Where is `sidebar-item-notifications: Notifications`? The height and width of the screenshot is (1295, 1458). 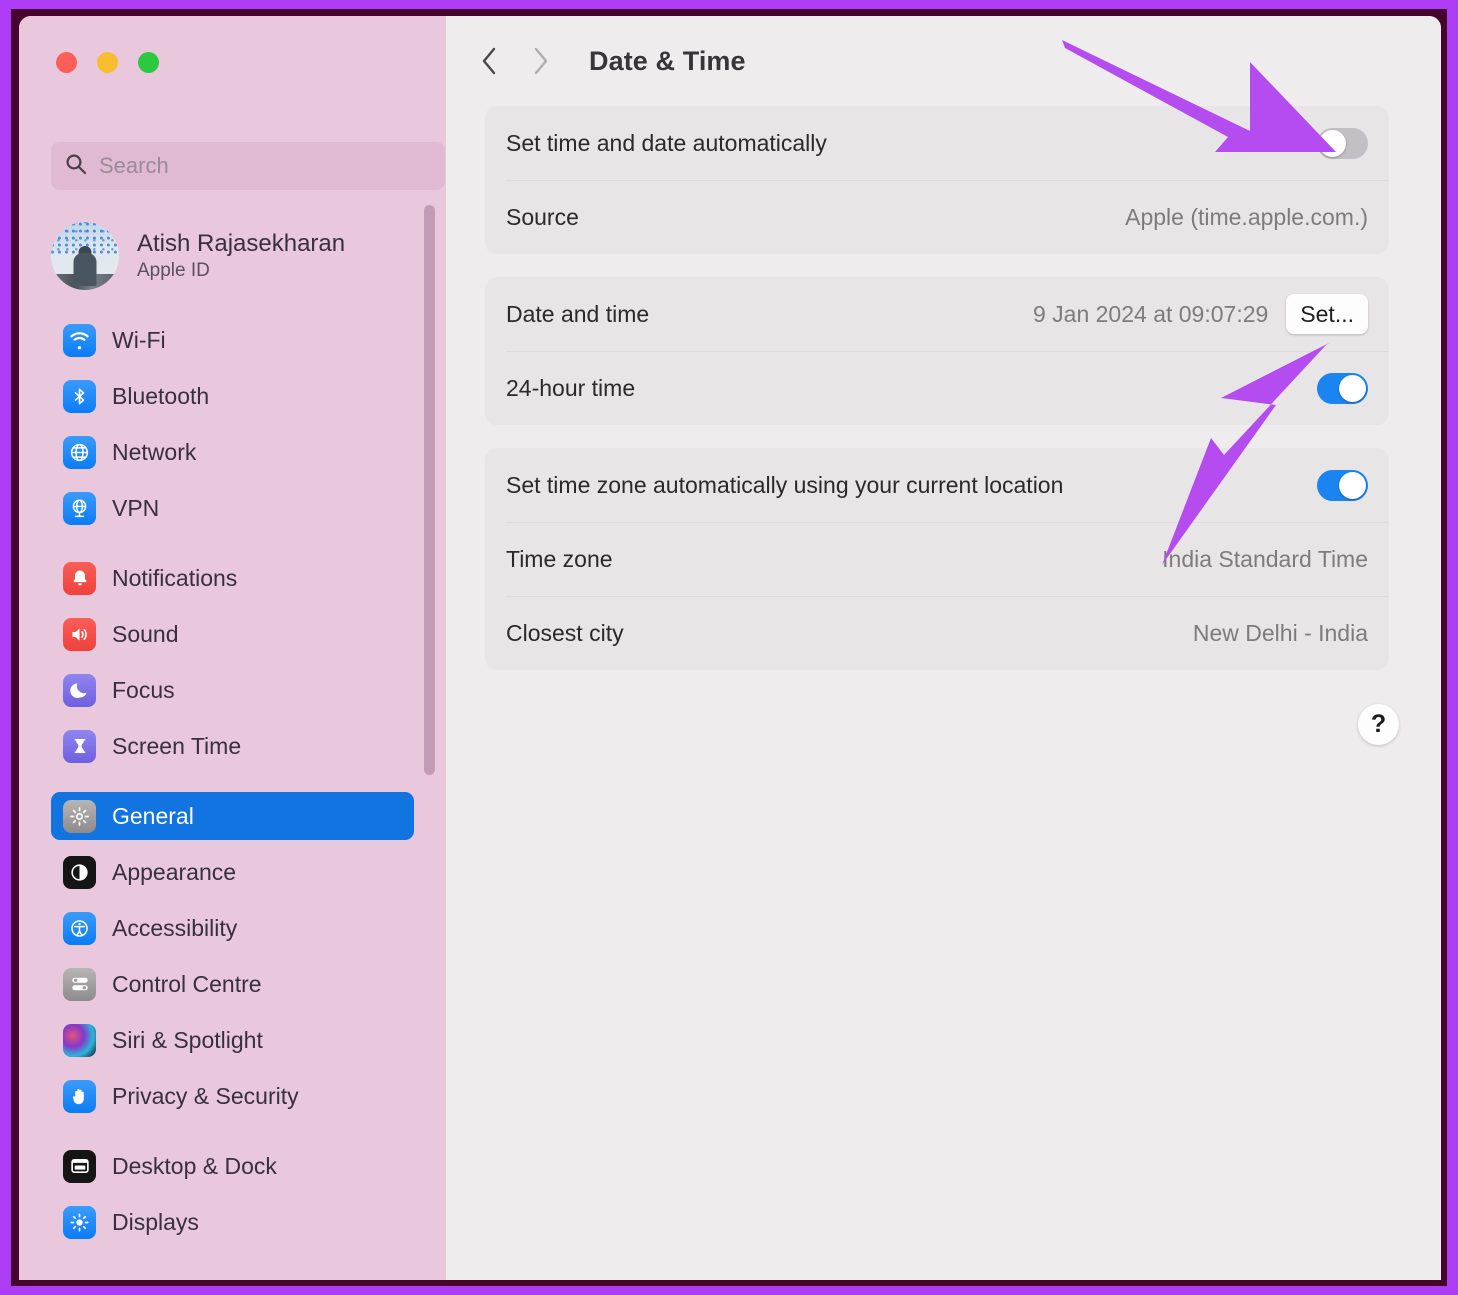 sidebar-item-notifications: Notifications is located at coordinates (232, 578).